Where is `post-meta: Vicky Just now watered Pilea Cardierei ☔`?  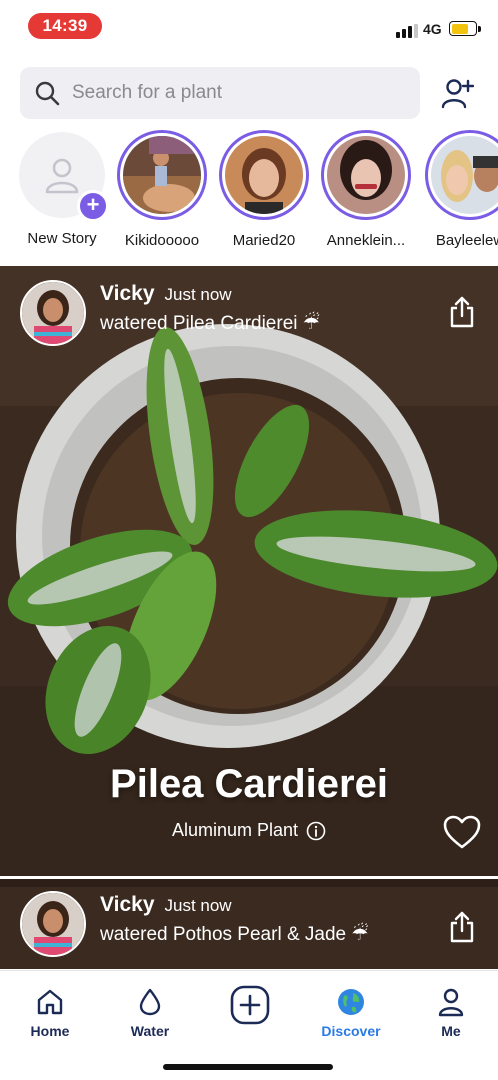 post-meta: Vicky Just now watered Pilea Cardierei ☔ is located at coordinates (210, 308).